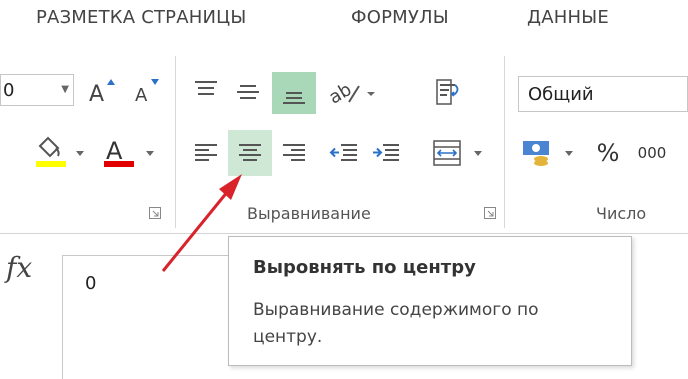  Describe the element at coordinates (119, 164) in the screenshot. I see `font-color-bar` at that location.